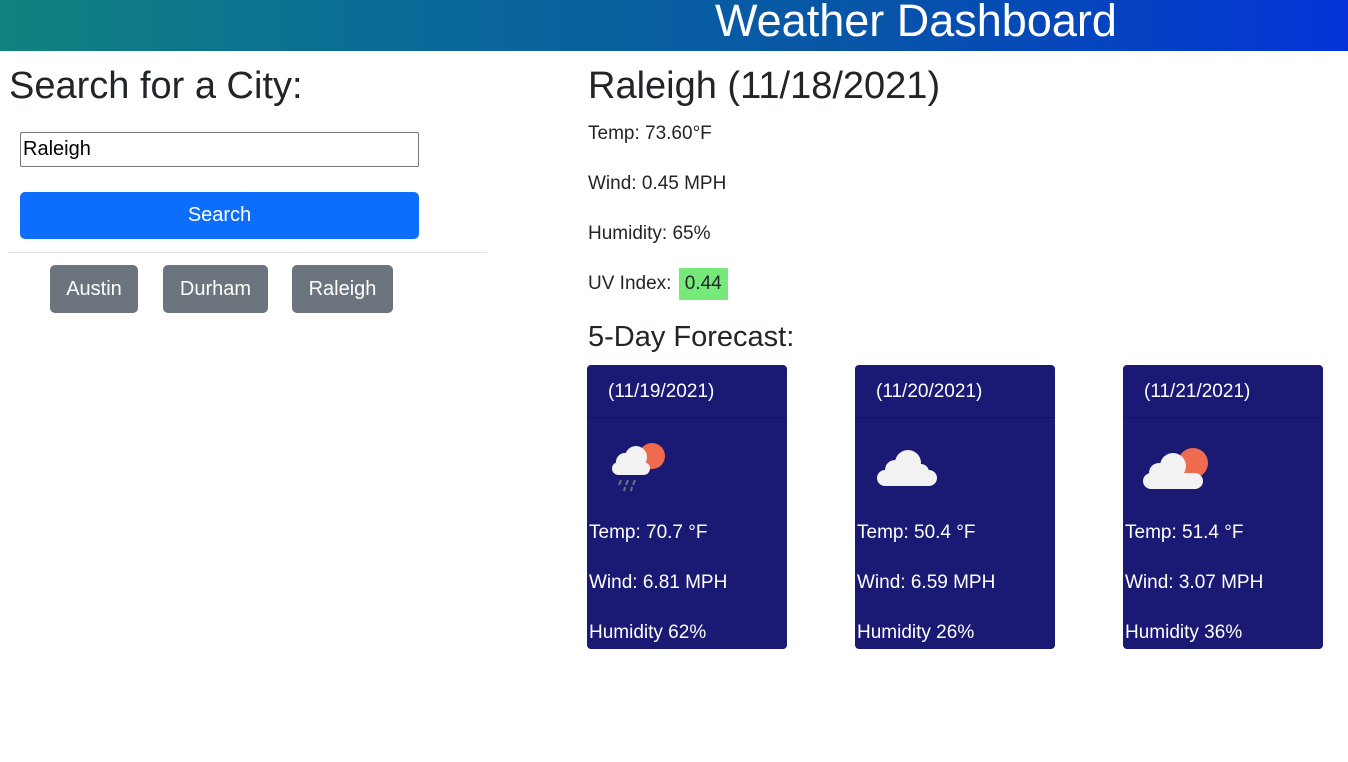 The width and height of the screenshot is (1348, 762). Describe the element at coordinates (657, 183) in the screenshot. I see `current-wind: Wind: 0.45 MPH` at that location.